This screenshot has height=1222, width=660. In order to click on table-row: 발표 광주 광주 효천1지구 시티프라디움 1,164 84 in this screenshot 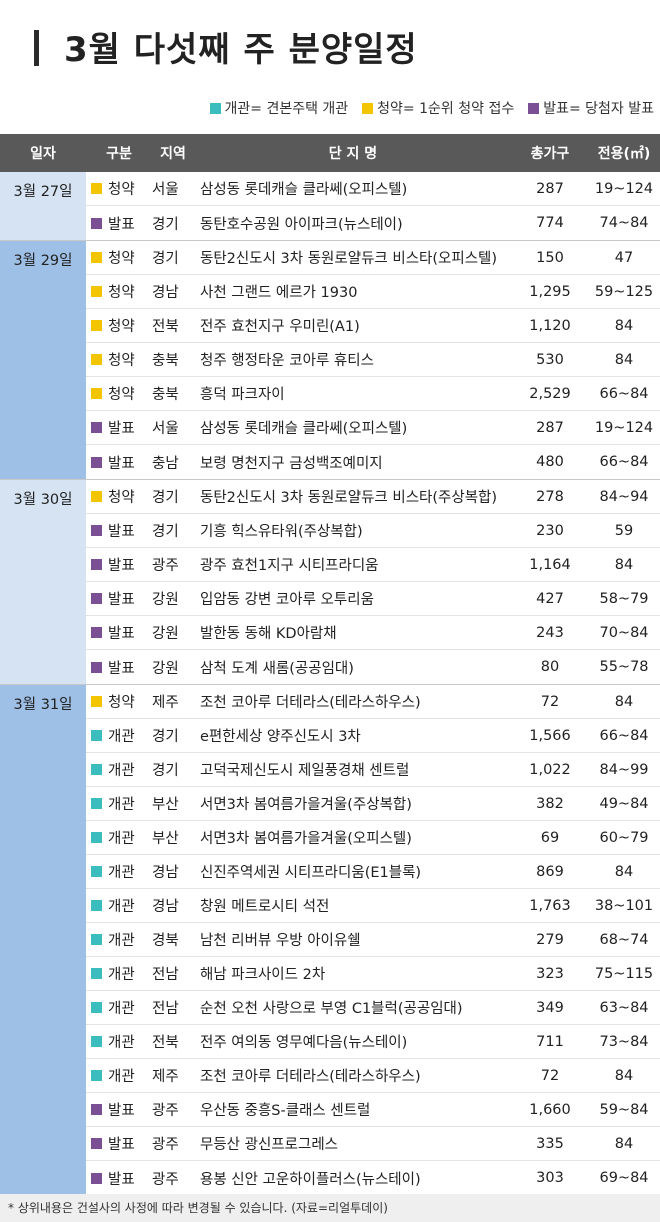, I will do `click(373, 565)`.